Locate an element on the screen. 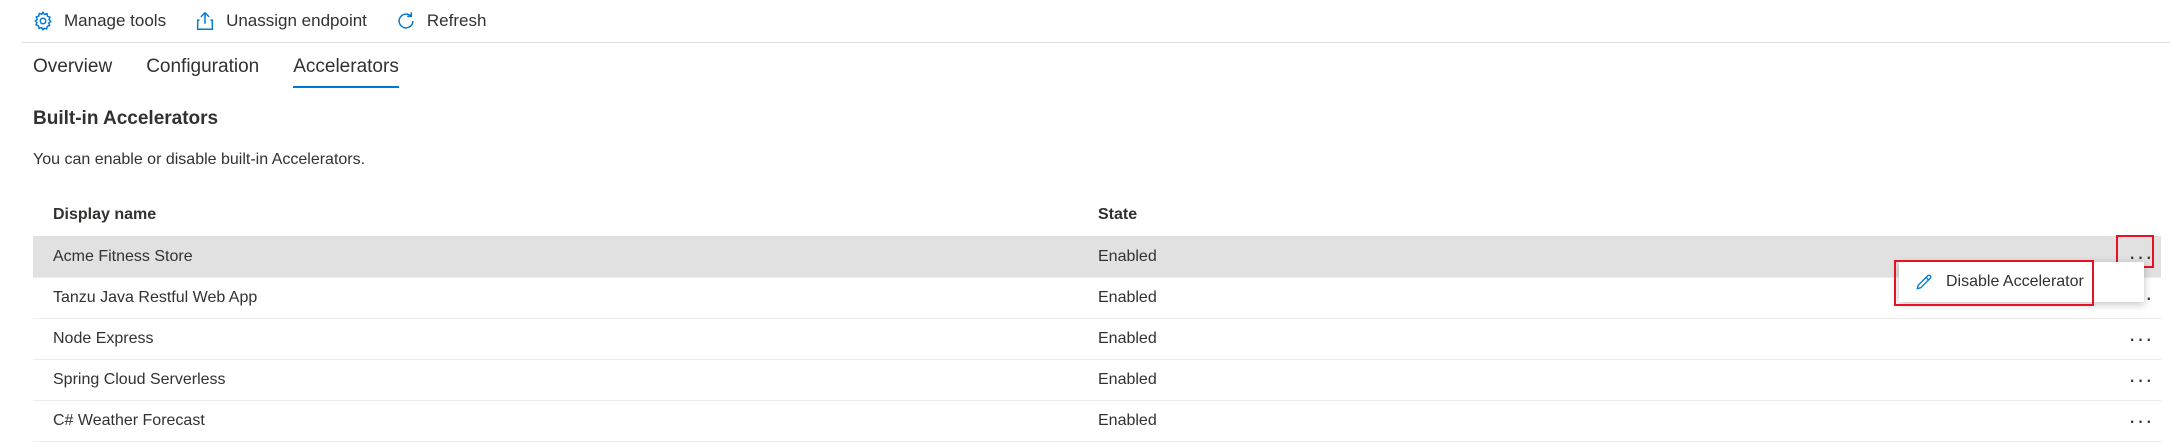  tab-configuration: Configuration is located at coordinates (202, 72).